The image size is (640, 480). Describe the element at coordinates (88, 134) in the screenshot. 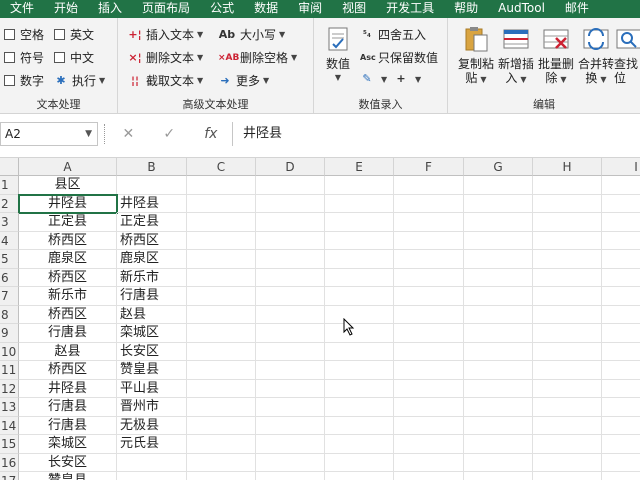

I see `chevron-down-icon: ▼` at that location.